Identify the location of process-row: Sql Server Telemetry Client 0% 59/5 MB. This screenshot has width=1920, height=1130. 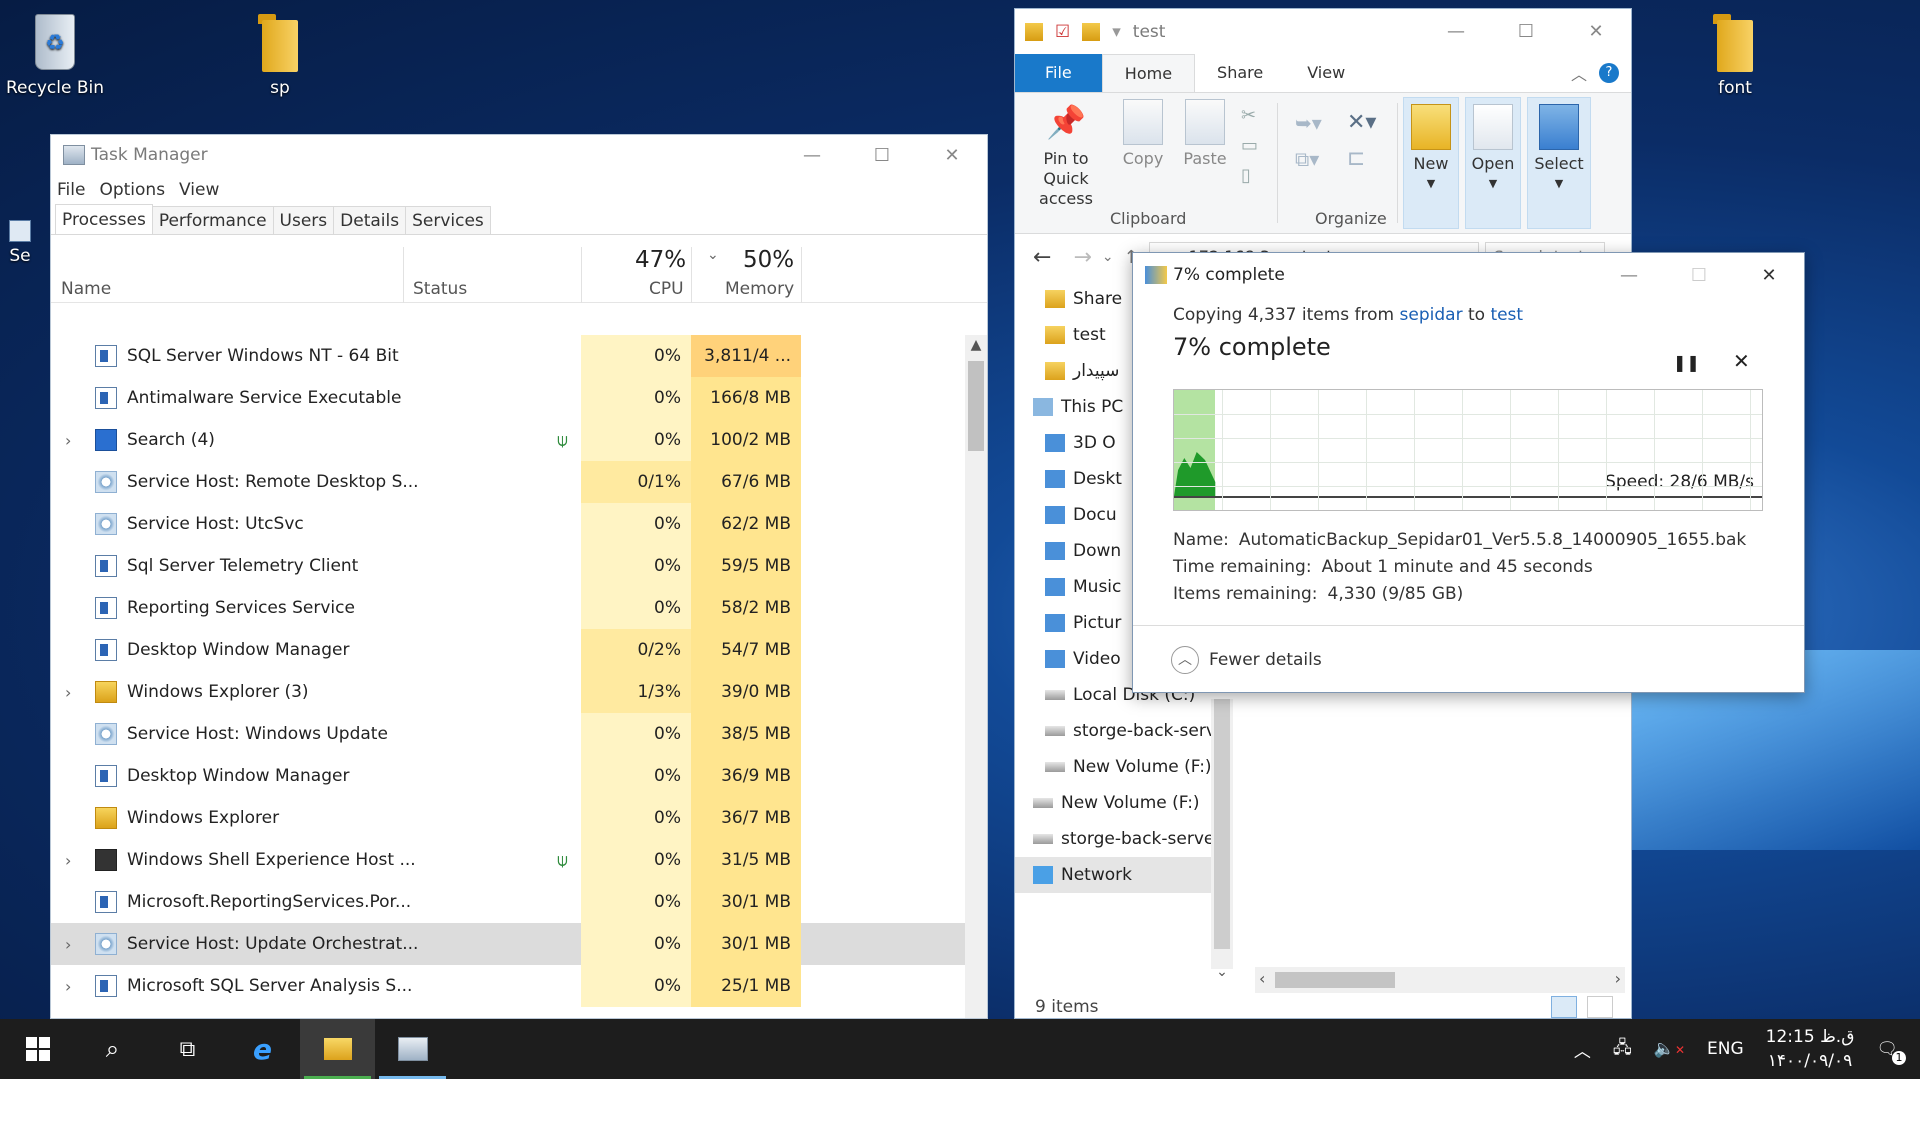
(509, 566).